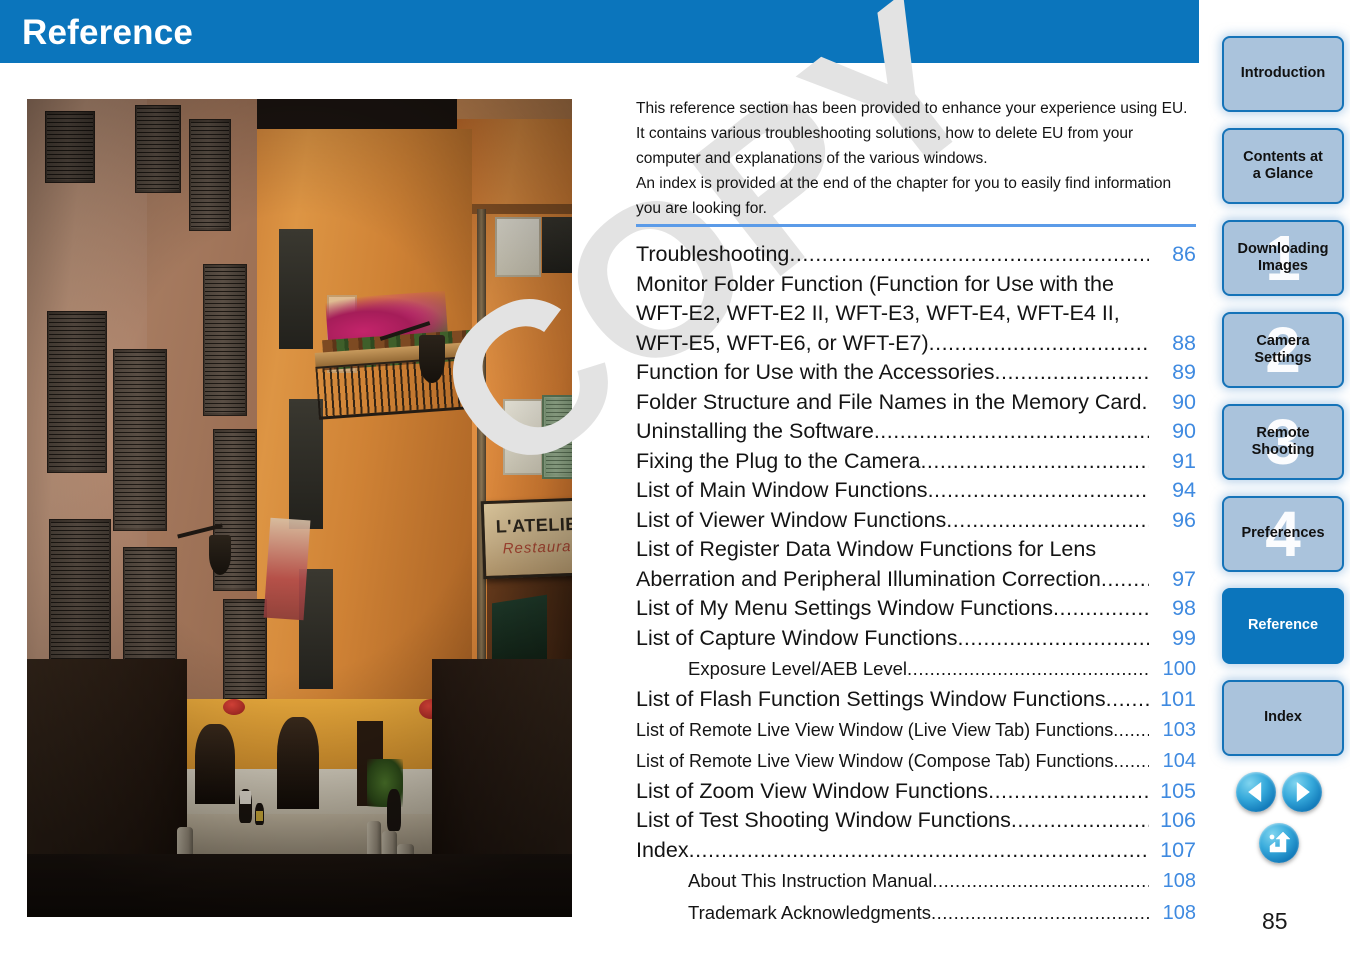 The height and width of the screenshot is (954, 1350). I want to click on toc-entry-page: 89, so click(1173, 373).